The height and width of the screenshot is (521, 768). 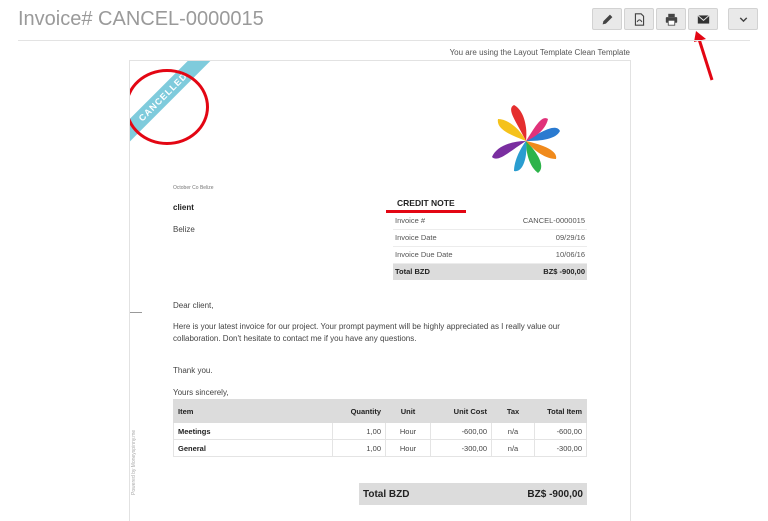 I want to click on letter-closing: Yours sincerely,, so click(x=201, y=392).